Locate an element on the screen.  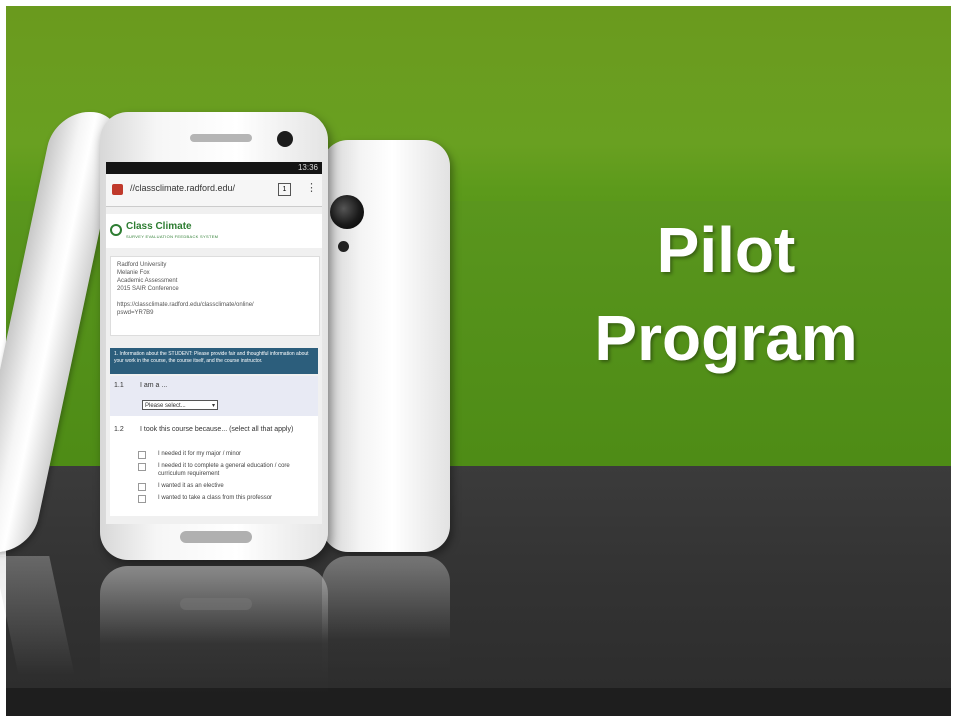
info-line: pswd=YR7B9 is located at coordinates (135, 313).